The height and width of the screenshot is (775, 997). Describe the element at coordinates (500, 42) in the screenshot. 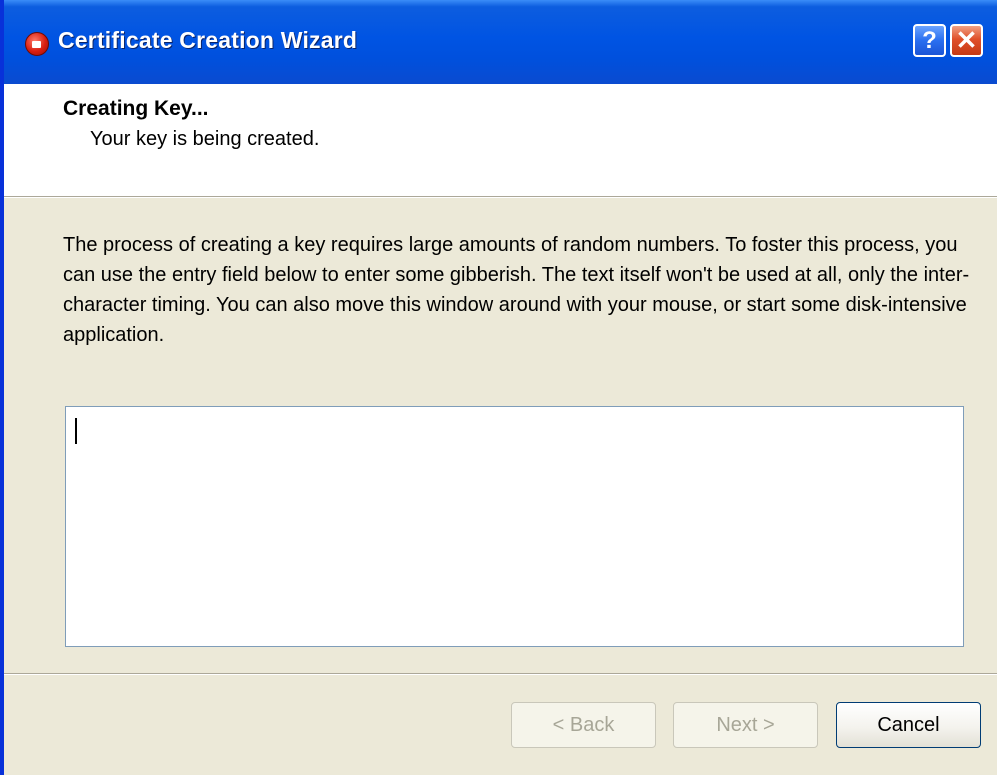

I see `title-bar: Certificate Creation Wizard ? ✕` at that location.